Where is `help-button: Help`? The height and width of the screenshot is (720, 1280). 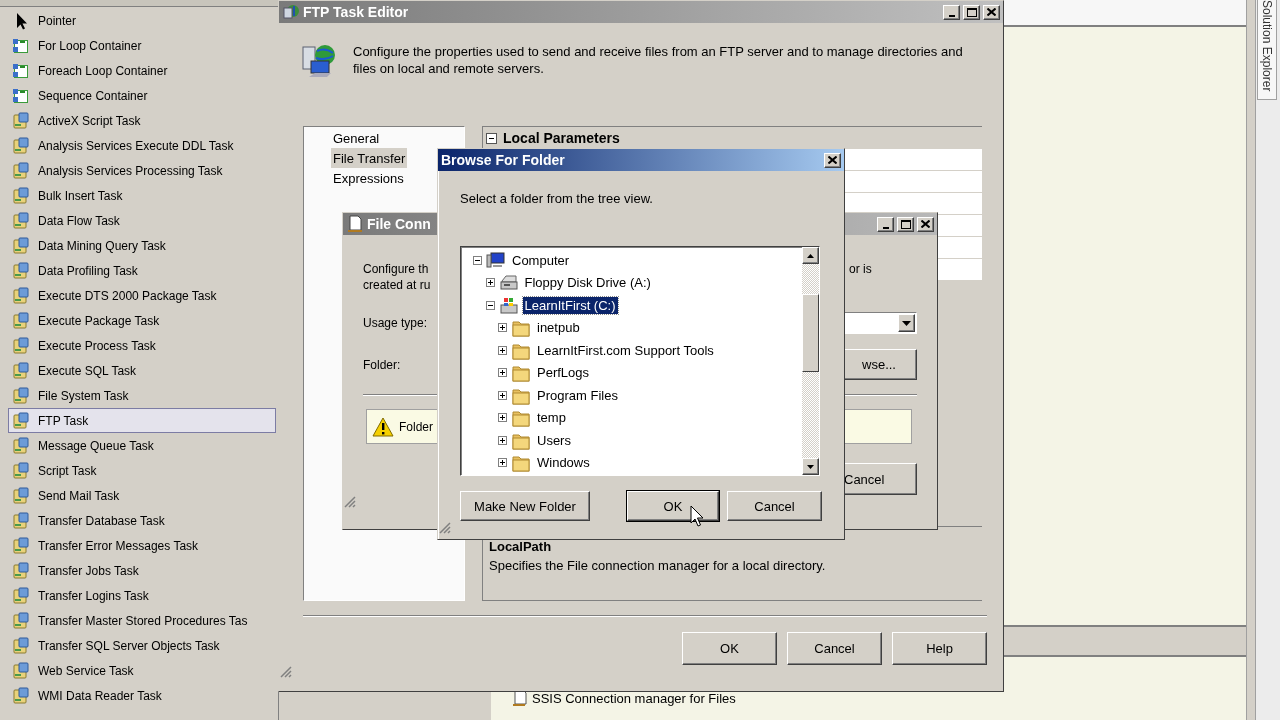
help-button: Help is located at coordinates (939, 648).